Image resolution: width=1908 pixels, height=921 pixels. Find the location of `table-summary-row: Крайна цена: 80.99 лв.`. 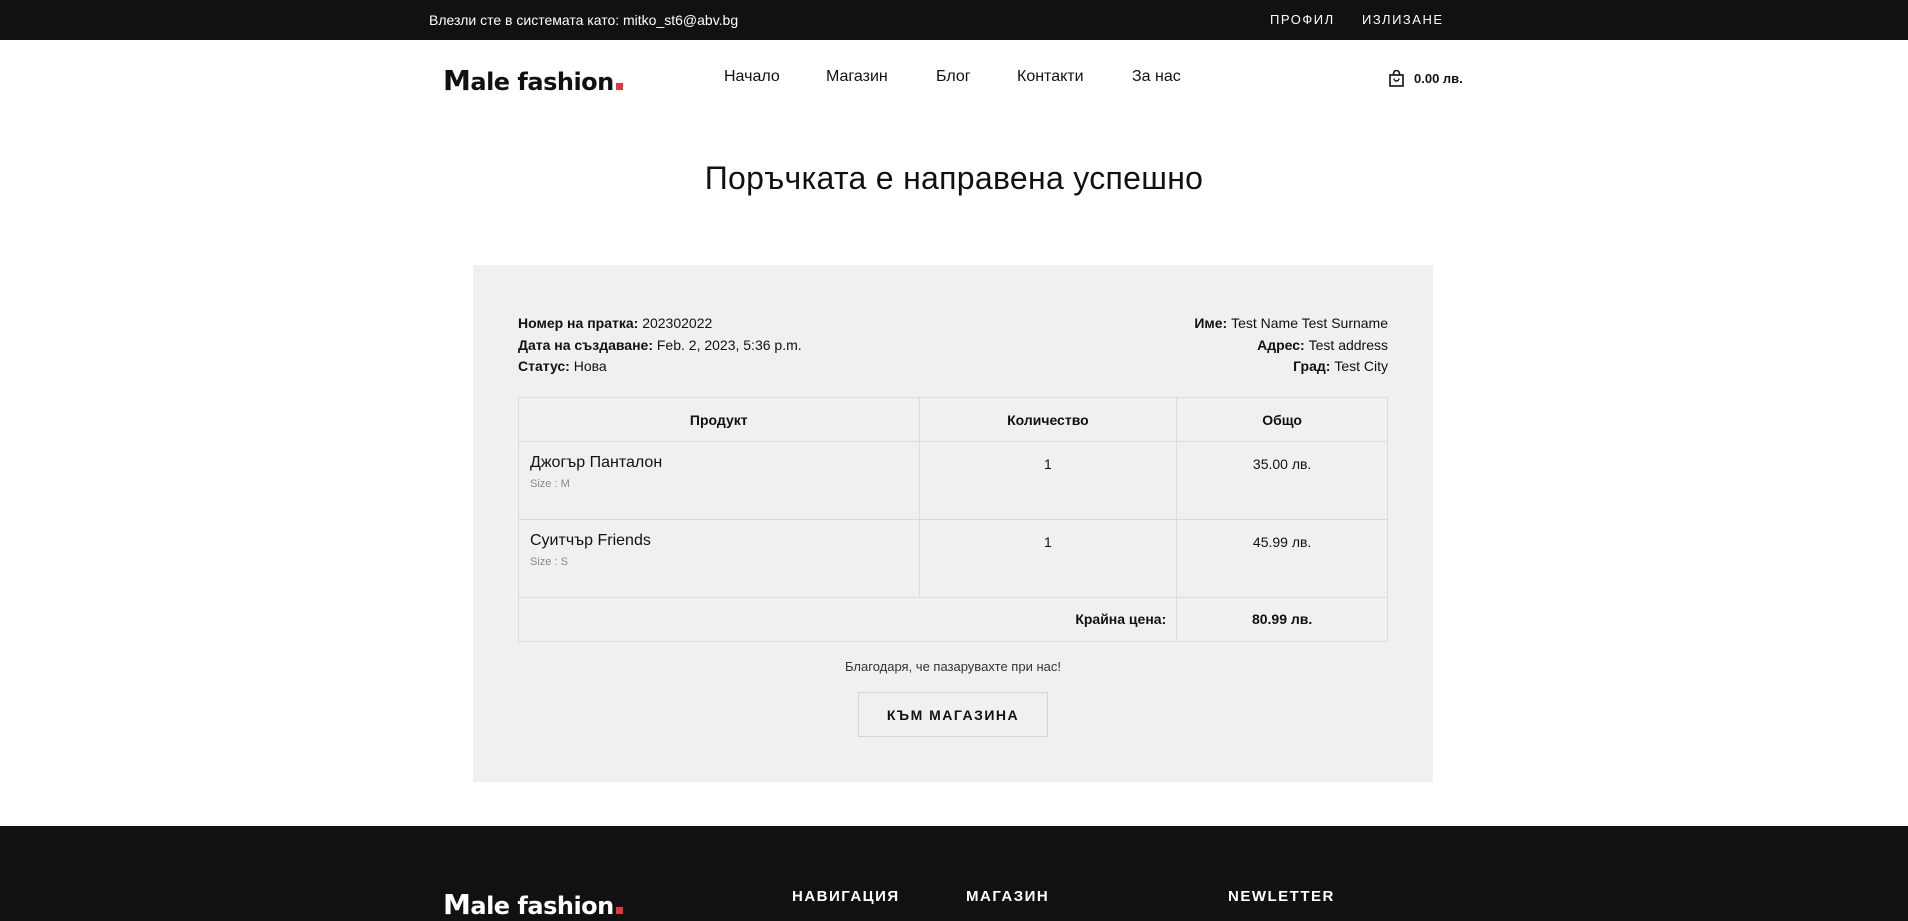

table-summary-row: Крайна цена: 80.99 лв. is located at coordinates (952, 619).